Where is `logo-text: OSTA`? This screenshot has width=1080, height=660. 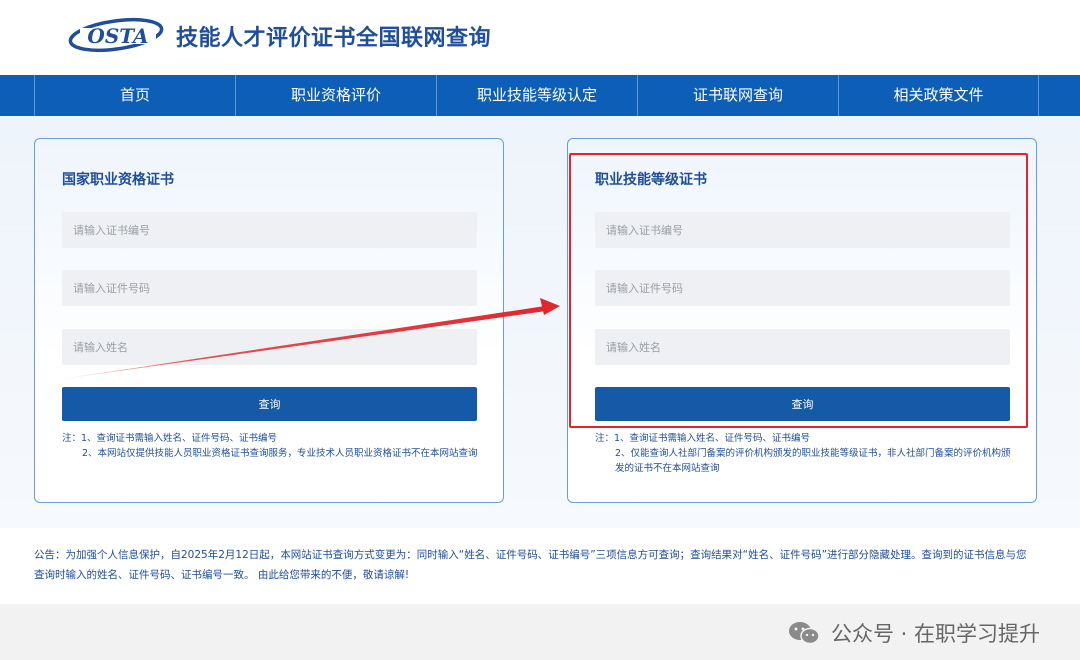 logo-text: OSTA is located at coordinates (117, 36).